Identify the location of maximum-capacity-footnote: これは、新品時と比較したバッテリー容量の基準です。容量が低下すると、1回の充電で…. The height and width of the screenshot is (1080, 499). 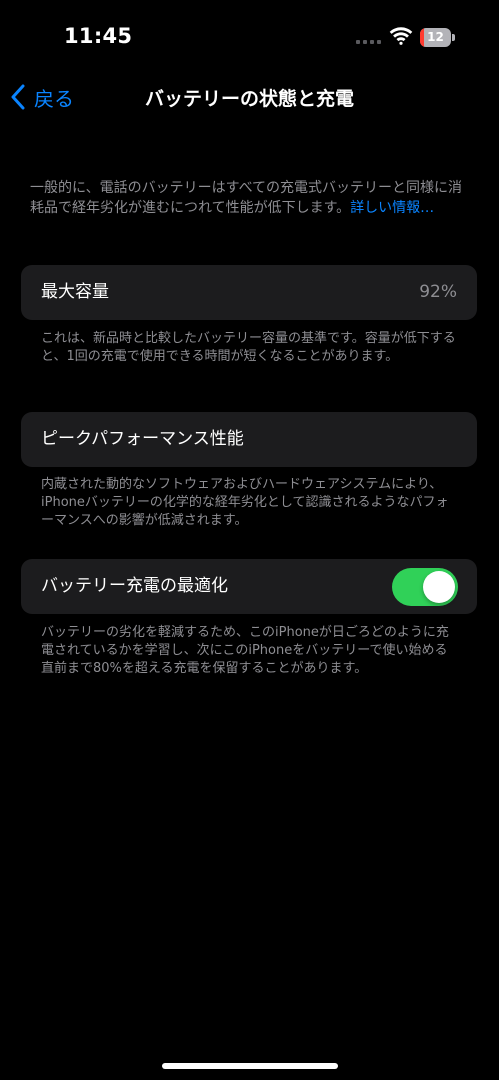
(248, 347).